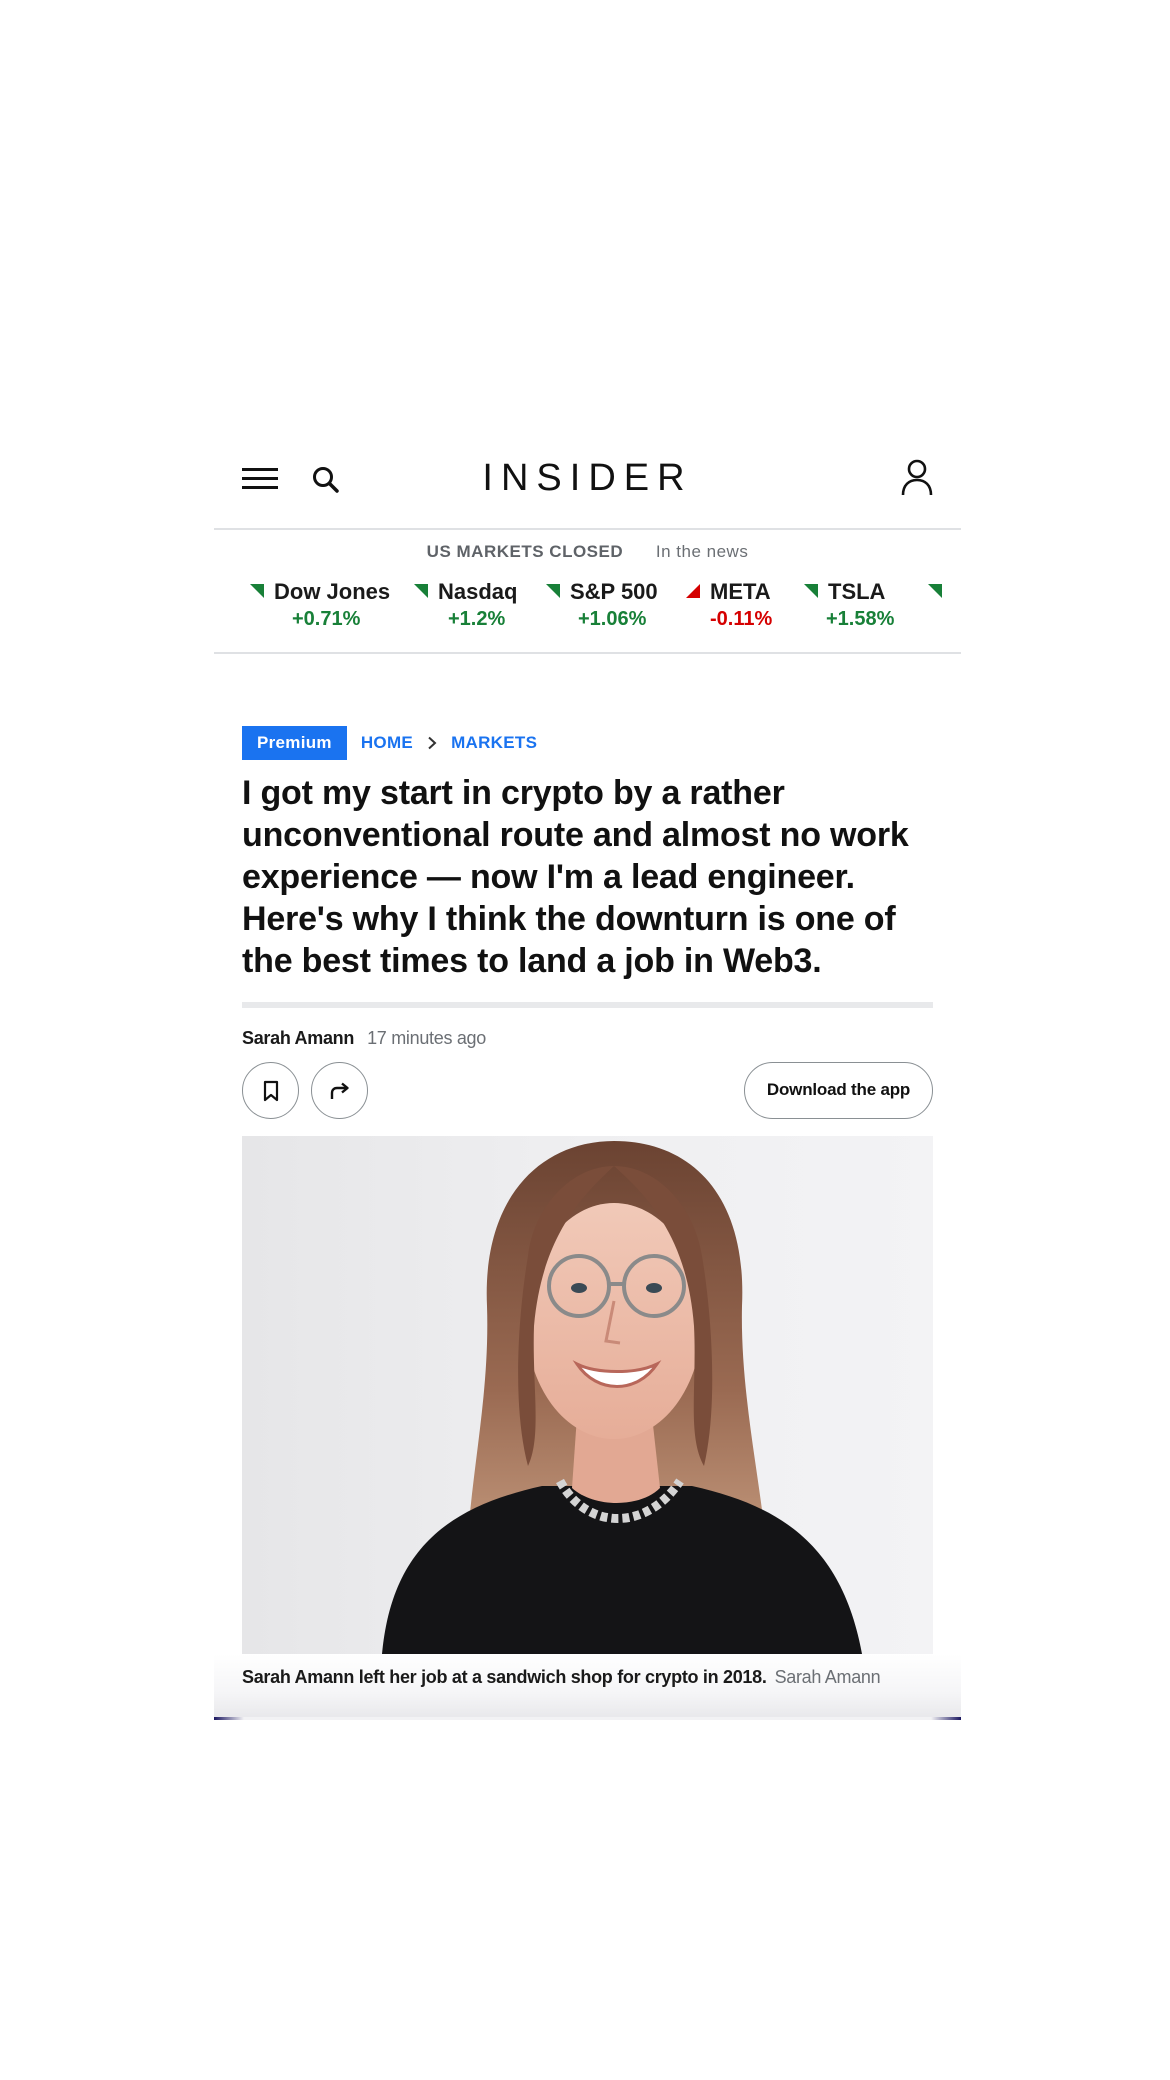 This screenshot has width=1170, height=2080. Describe the element at coordinates (260, 479) in the screenshot. I see `hamburger-menu-icon` at that location.